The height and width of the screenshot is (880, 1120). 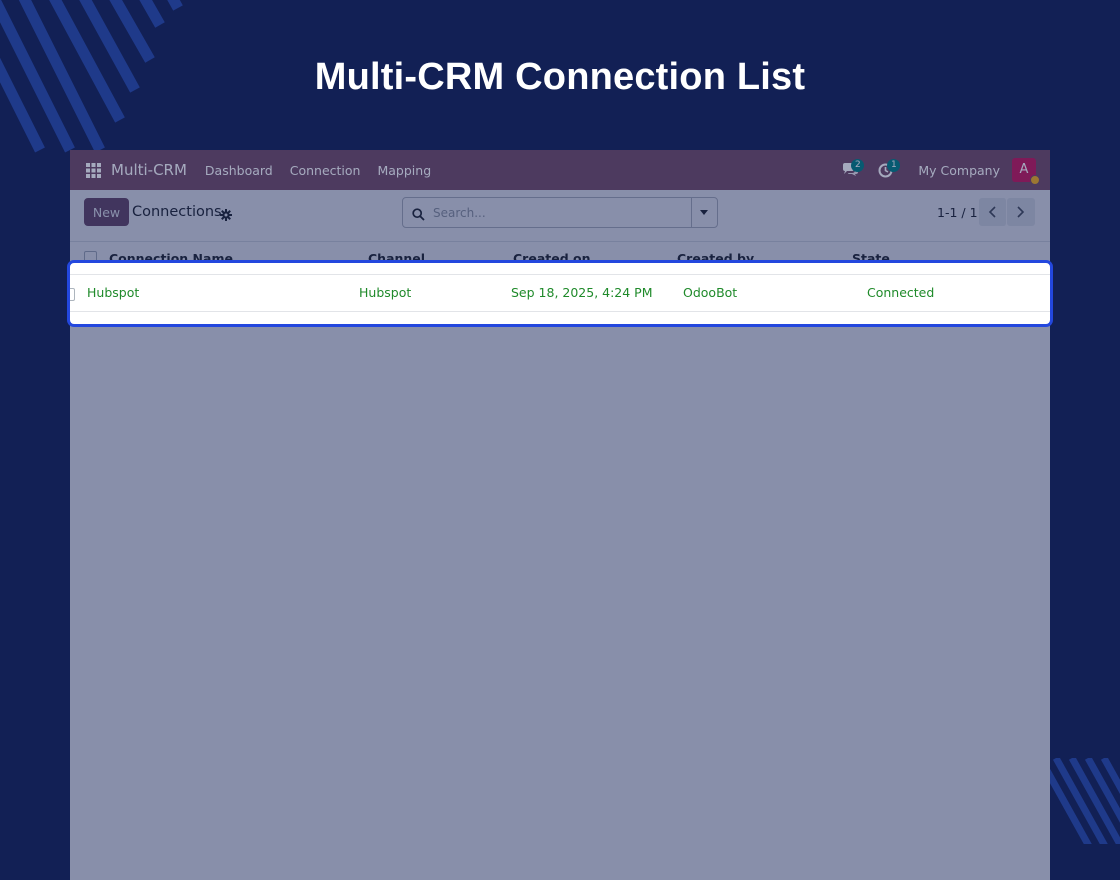 I want to click on navbar-dim-overlay, so click(x=560, y=170).